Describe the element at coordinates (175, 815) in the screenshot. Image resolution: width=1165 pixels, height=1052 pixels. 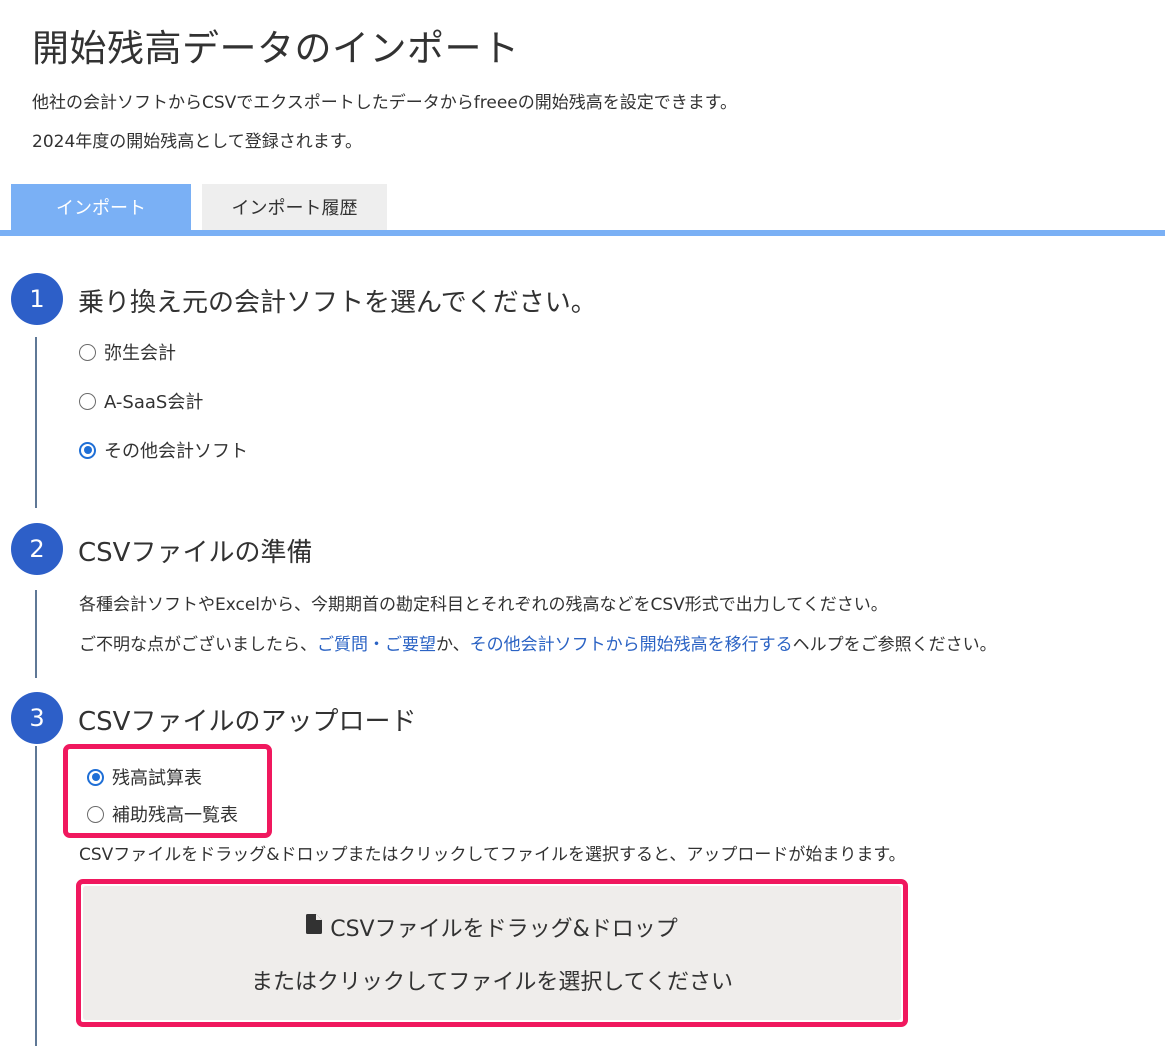
I see `radio-label: 補助残高一覧表` at that location.